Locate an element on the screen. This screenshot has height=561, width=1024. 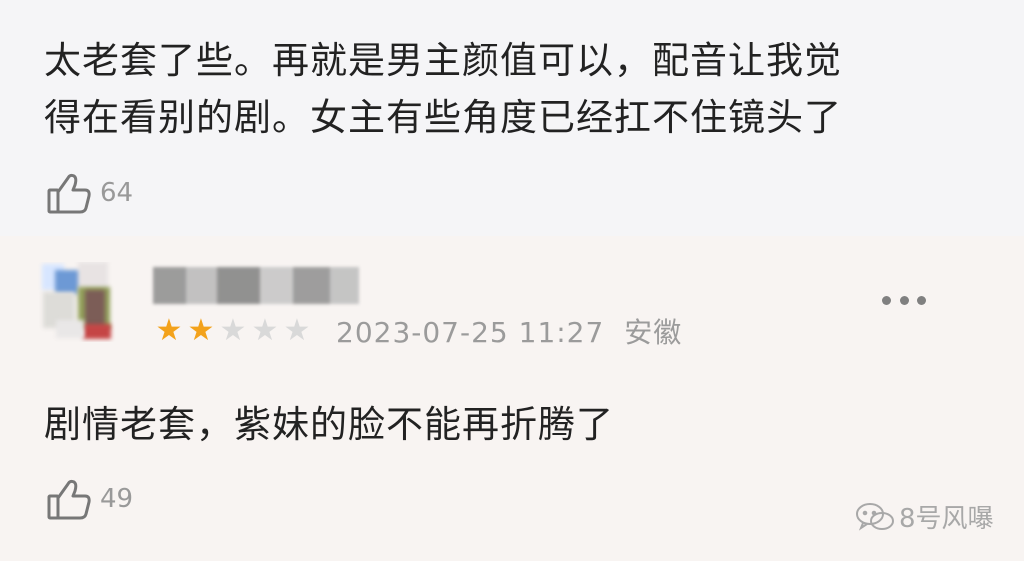
watermark: 8号风嚗 is located at coordinates (924, 516).